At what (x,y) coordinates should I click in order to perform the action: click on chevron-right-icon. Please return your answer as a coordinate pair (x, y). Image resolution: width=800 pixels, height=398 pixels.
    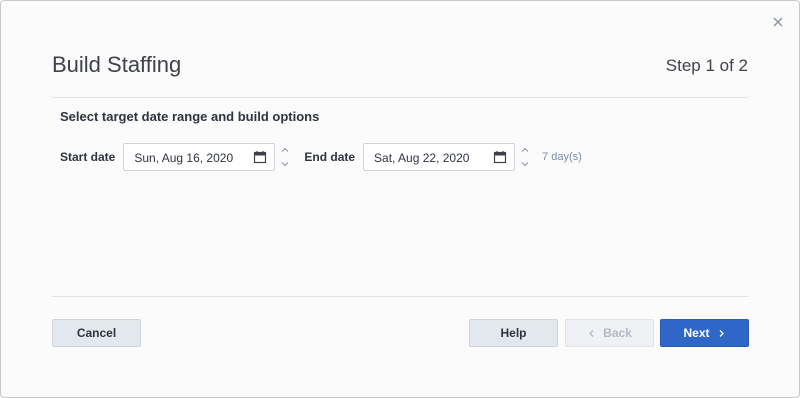
    Looking at the image, I should click on (721, 333).